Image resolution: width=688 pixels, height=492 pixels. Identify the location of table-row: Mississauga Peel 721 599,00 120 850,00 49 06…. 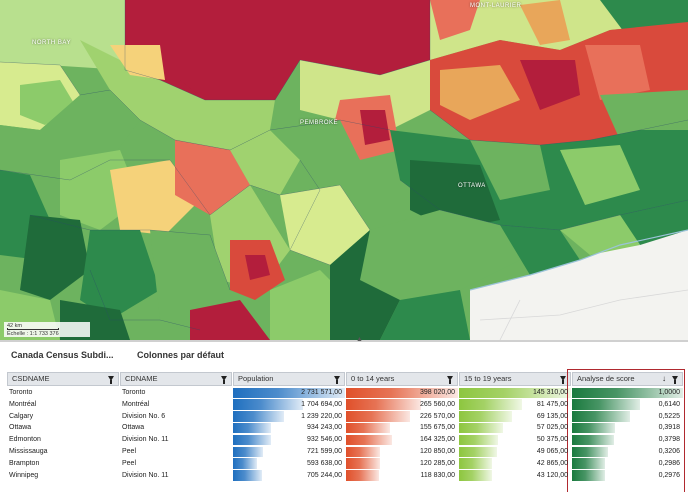
(345, 452).